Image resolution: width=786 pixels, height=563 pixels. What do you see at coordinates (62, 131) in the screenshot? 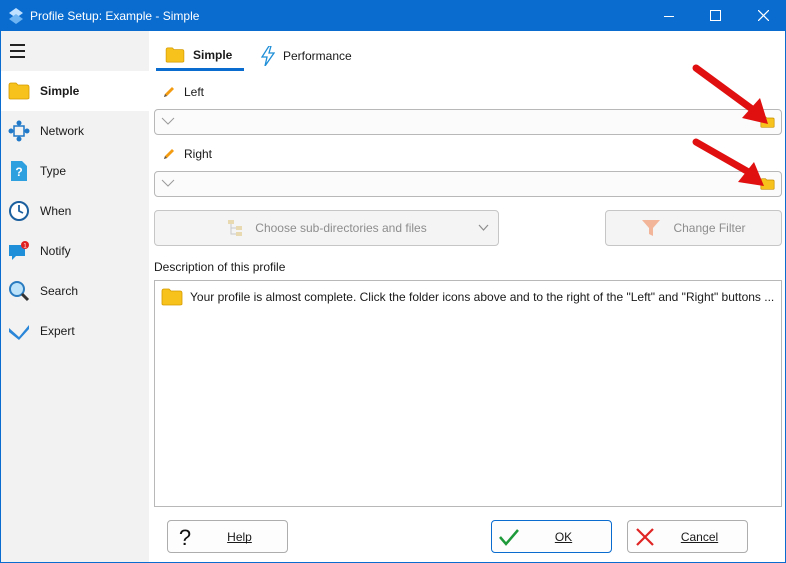
I see `sidebar-item-label: Network` at bounding box center [62, 131].